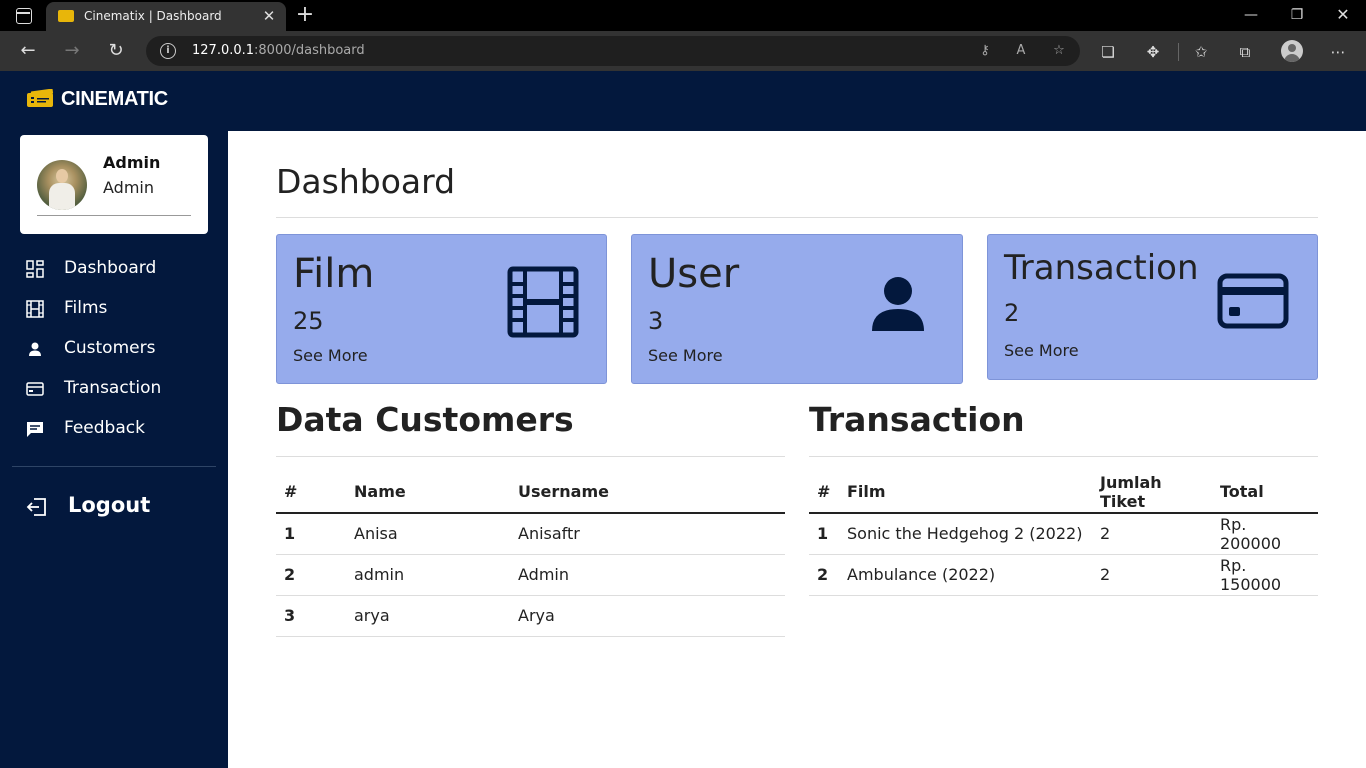  I want to click on table-cell: Anisaftr, so click(647, 534).